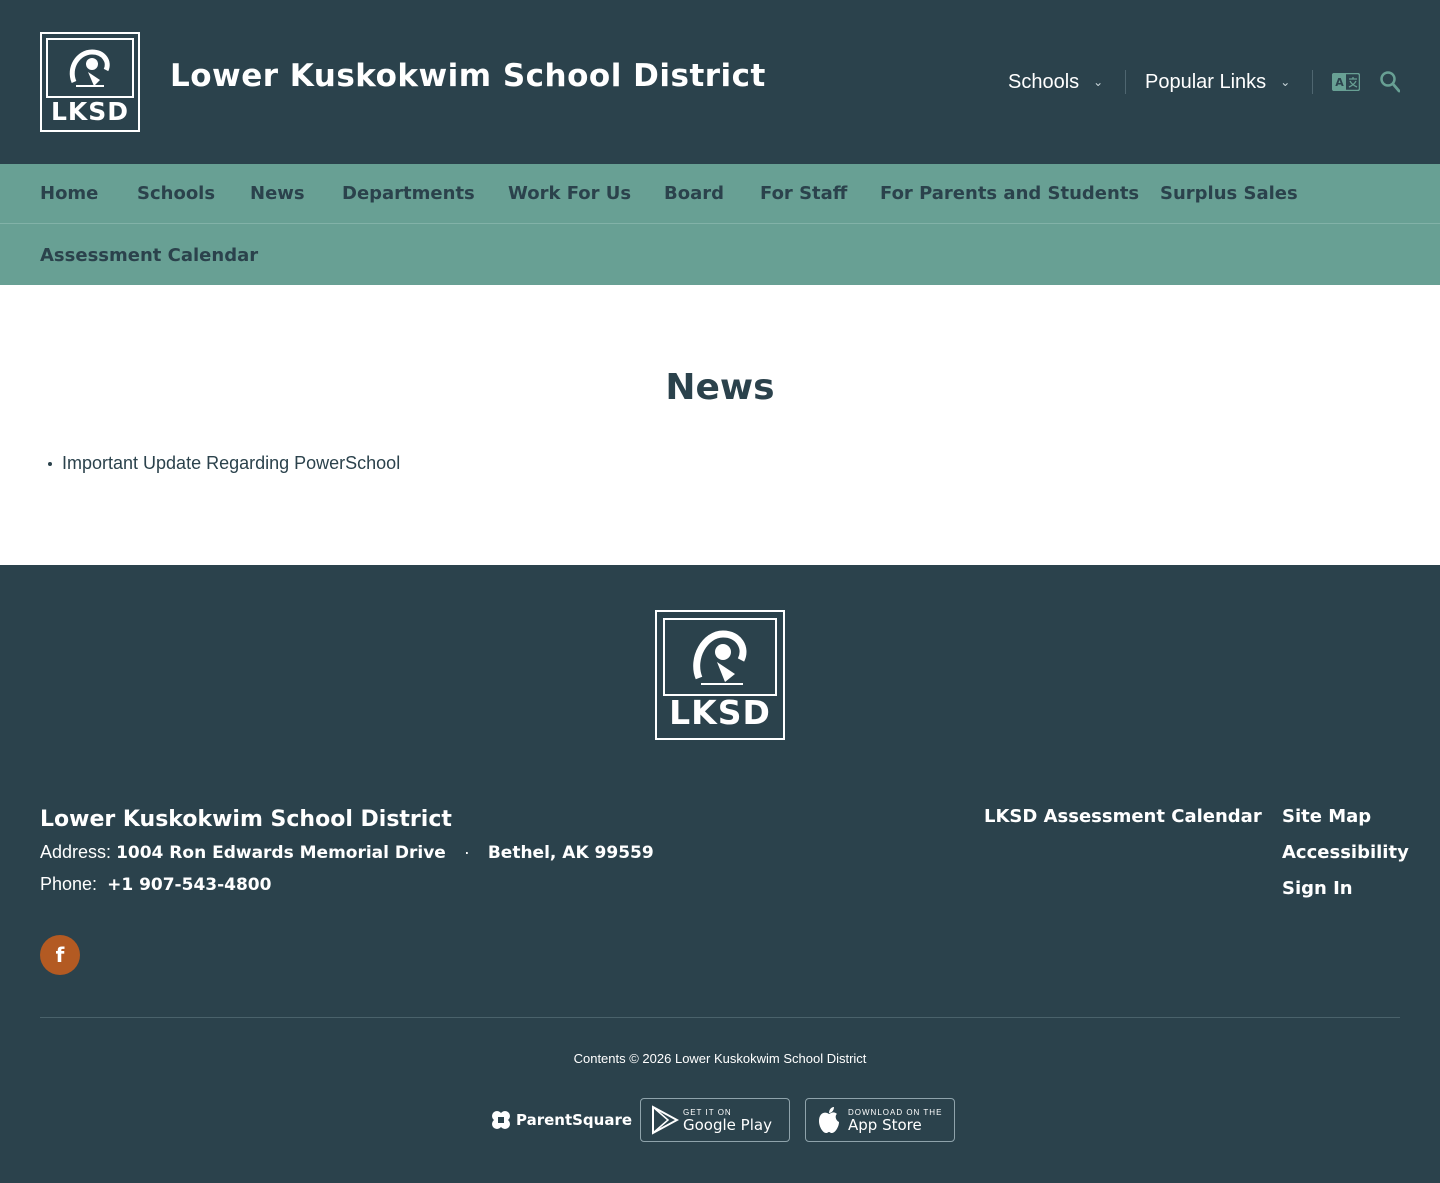 This screenshot has width=1440, height=1183. I want to click on schools-dropdown-label: Schools, so click(1044, 81).